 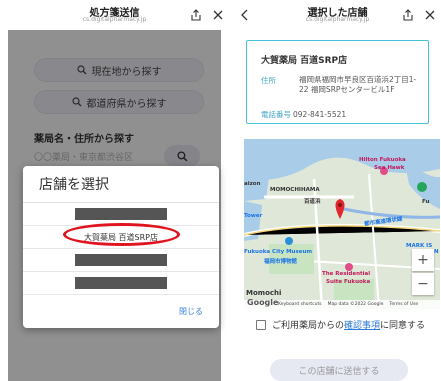 What do you see at coordinates (121, 234) in the screenshot?
I see `highlight-circle` at bounding box center [121, 234].